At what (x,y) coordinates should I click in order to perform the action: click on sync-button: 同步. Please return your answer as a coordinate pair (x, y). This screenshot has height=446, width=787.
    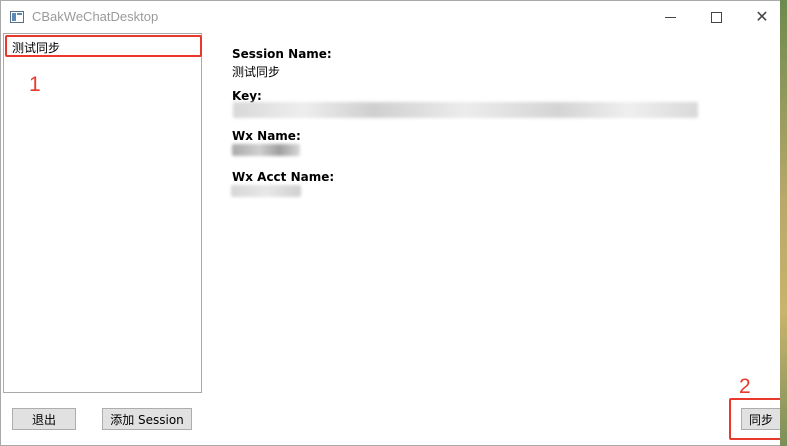
    Looking at the image, I should click on (761, 419).